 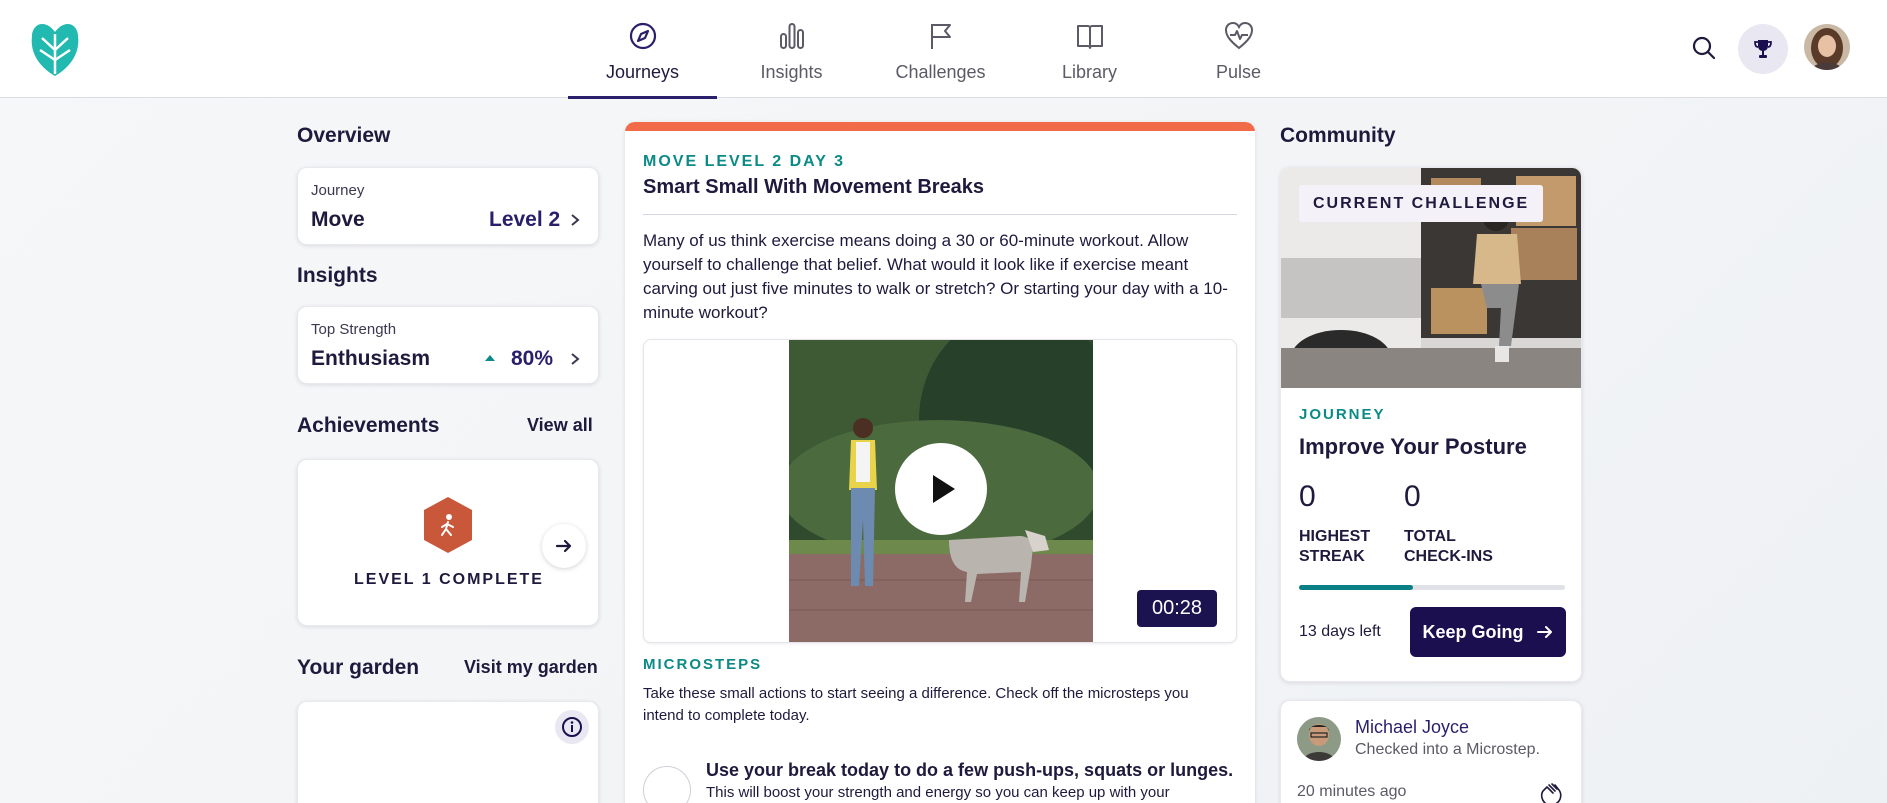 I want to click on top-strength-label: Top Strength, so click(x=354, y=329).